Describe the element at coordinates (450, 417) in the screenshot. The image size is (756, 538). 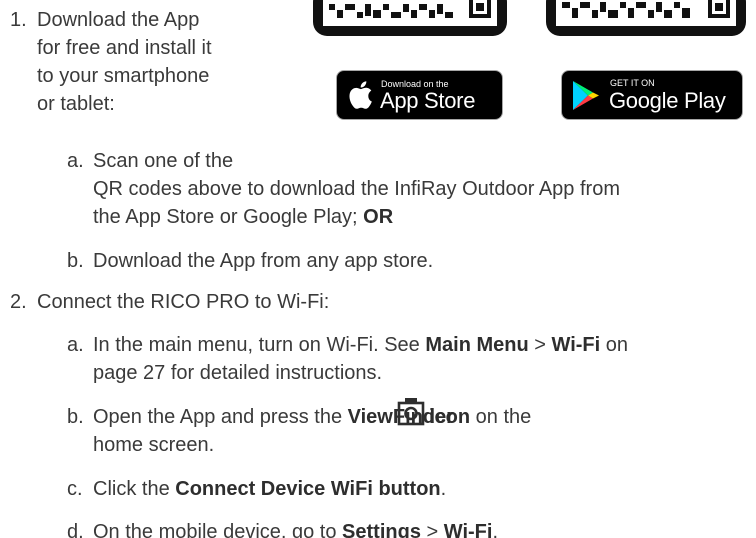
I see `icon-word: icon` at that location.